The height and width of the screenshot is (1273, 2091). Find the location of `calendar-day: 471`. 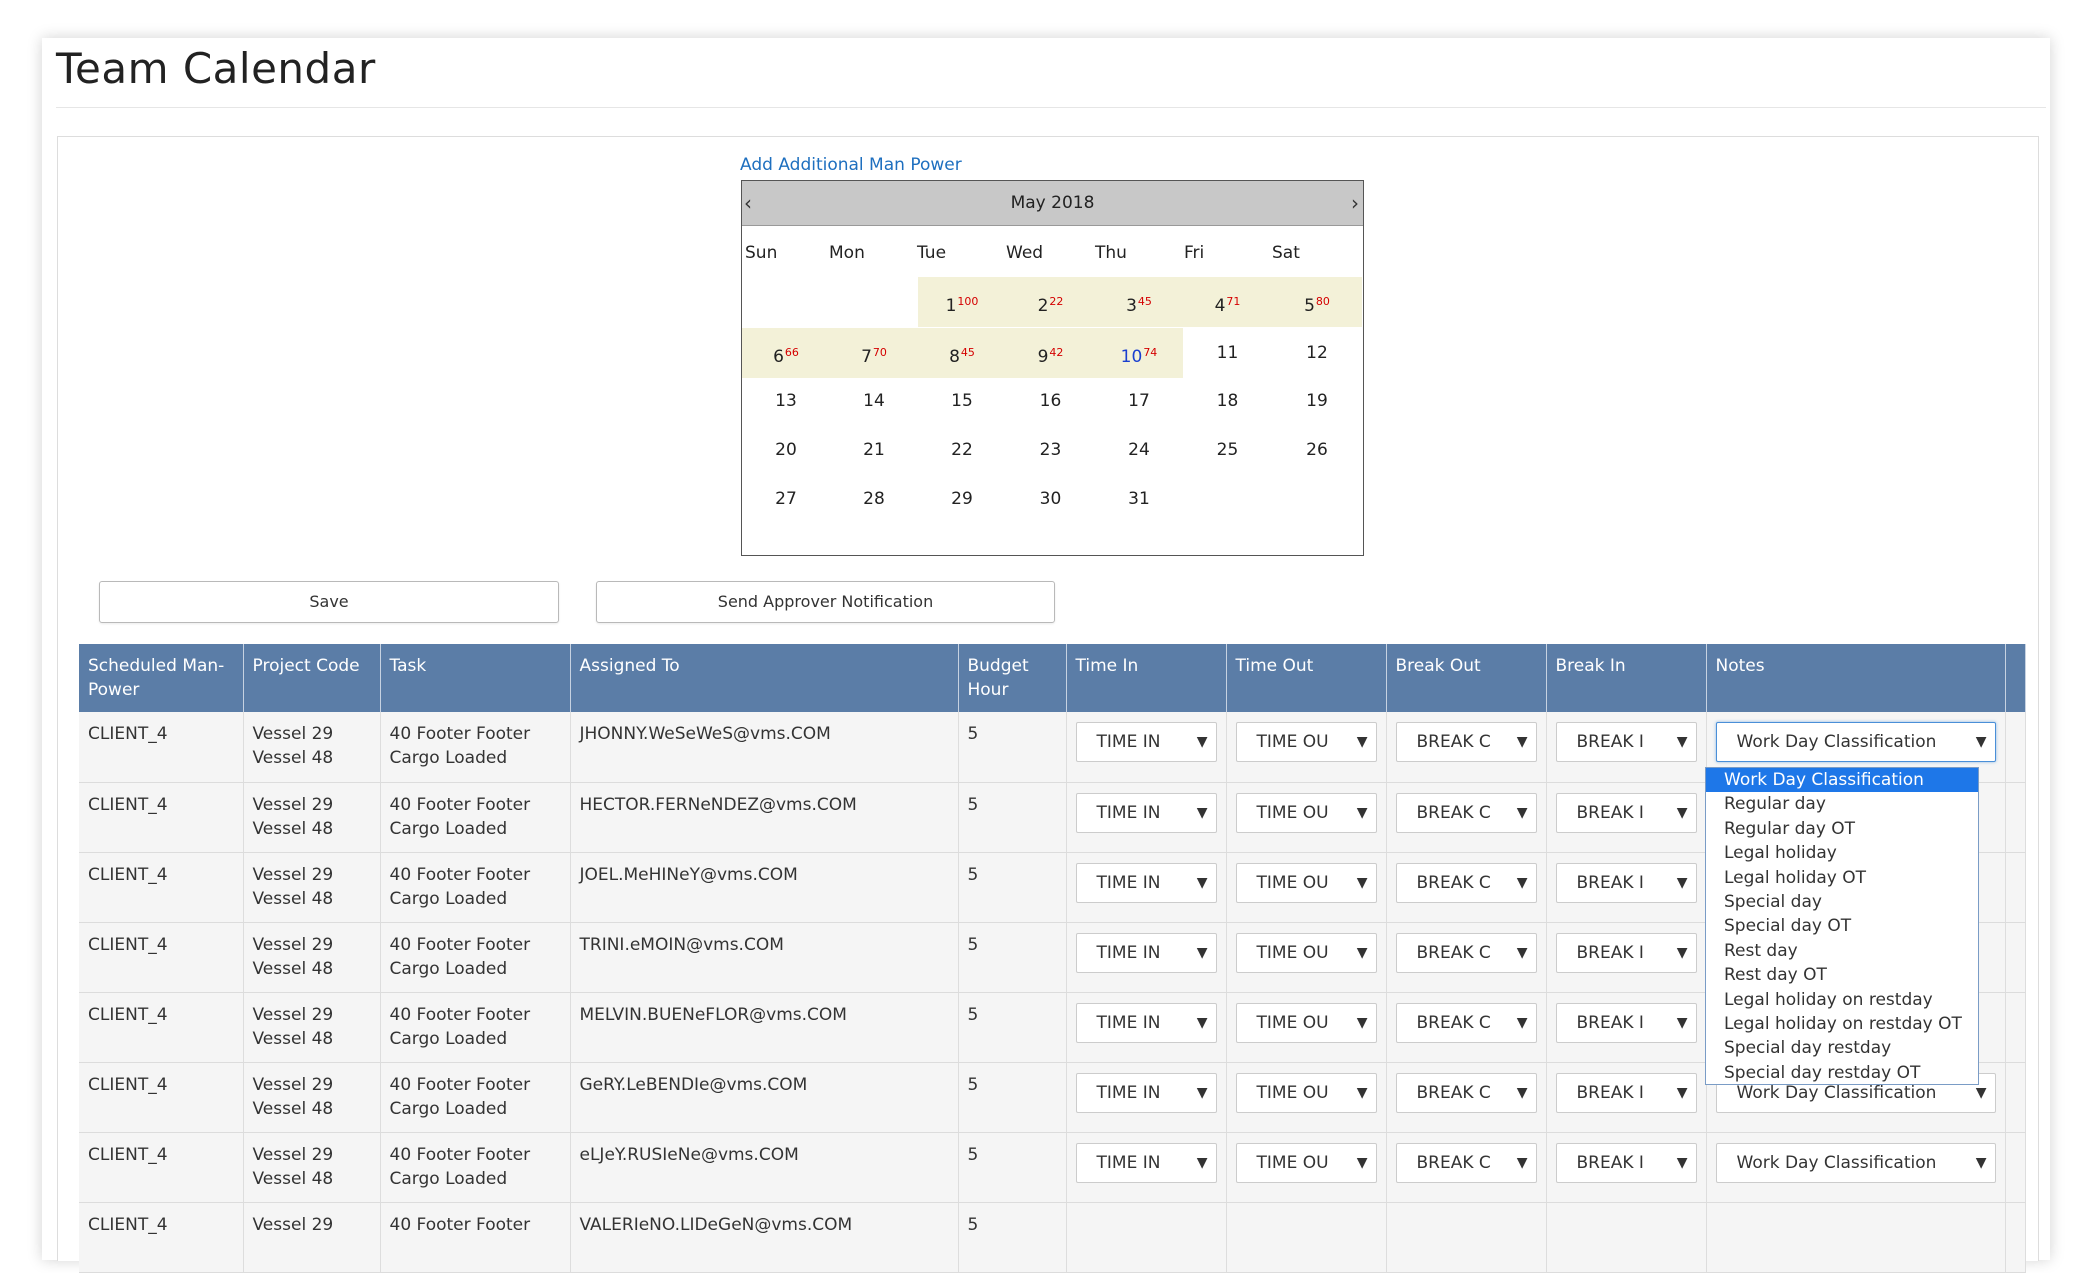

calendar-day: 471 is located at coordinates (1227, 302).